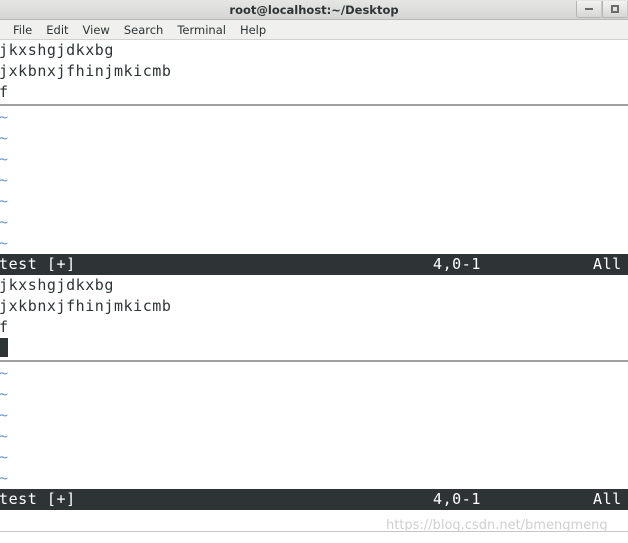 Image resolution: width=628 pixels, height=543 pixels. I want to click on vim-statusline-bottom: test [+] 4,0-1 All, so click(314, 499).